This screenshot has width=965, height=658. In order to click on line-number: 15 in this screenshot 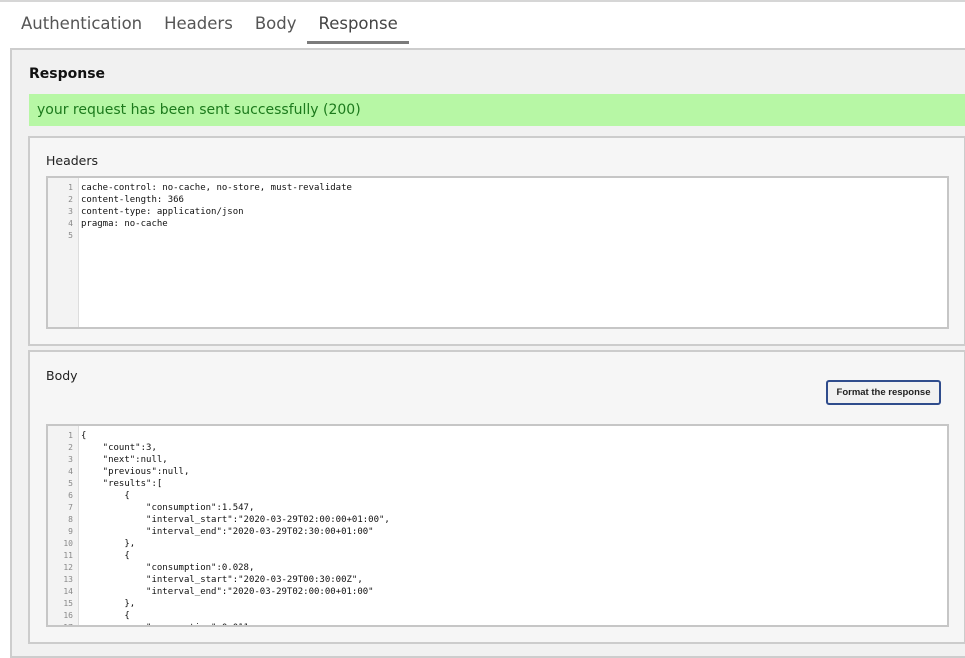, I will do `click(68, 603)`.